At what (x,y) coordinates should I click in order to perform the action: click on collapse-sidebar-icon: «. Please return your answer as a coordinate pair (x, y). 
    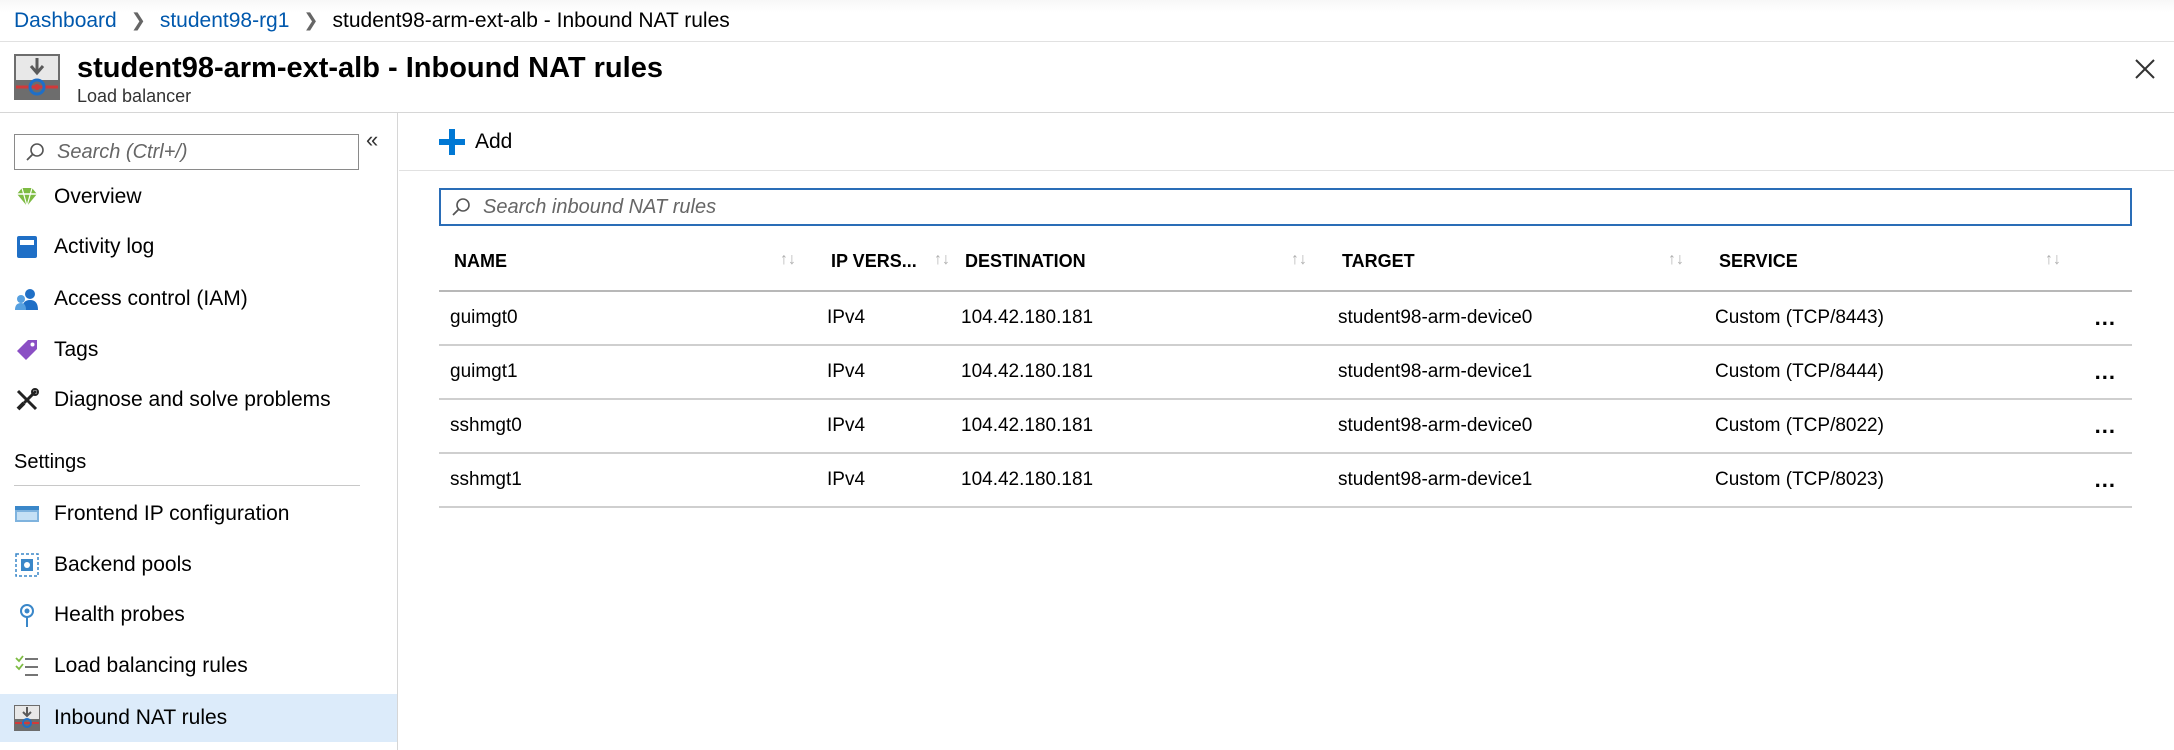
    Looking at the image, I should click on (372, 140).